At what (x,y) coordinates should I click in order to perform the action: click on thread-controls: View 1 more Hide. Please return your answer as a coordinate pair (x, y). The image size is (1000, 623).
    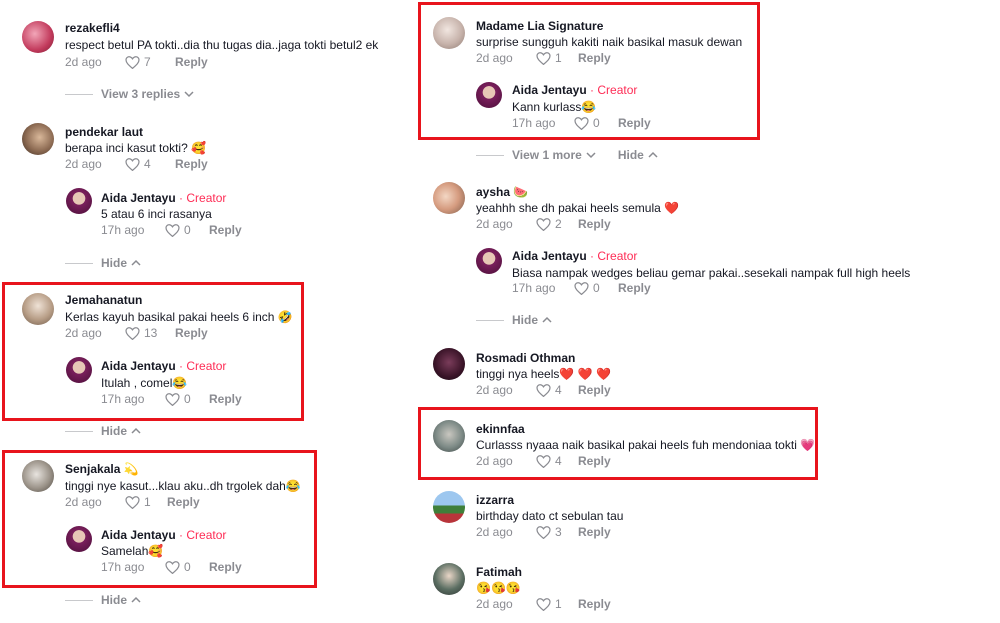
    Looking at the image, I should click on (567, 155).